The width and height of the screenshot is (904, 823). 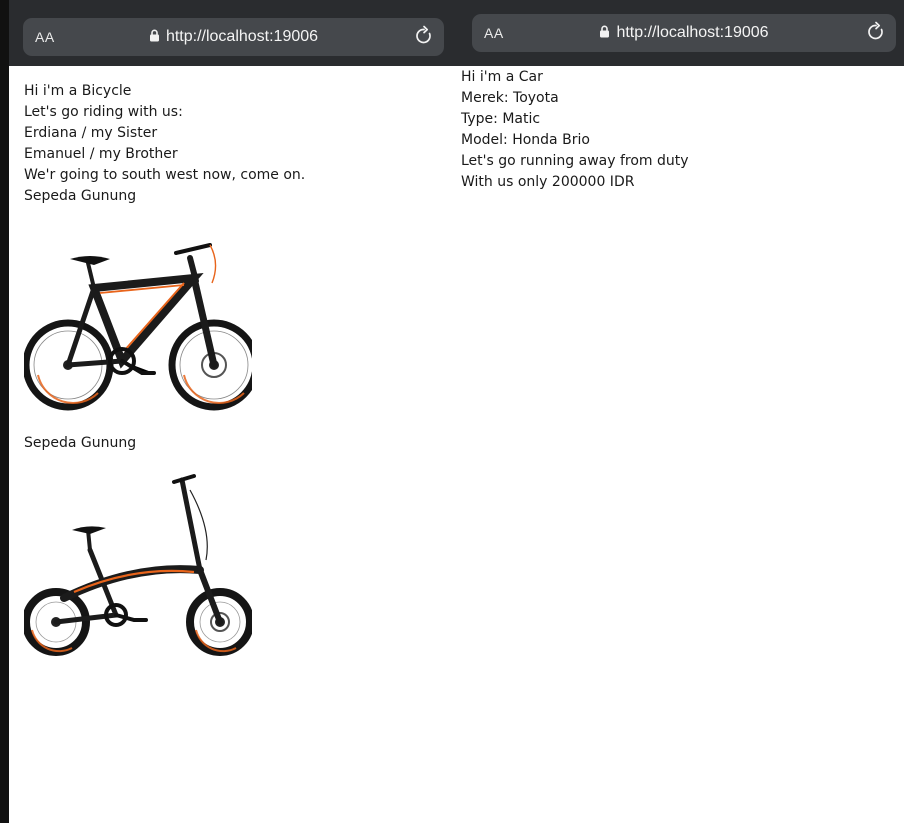 What do you see at coordinates (548, 182) in the screenshot?
I see `price-line: With us only 200000 IDR` at bounding box center [548, 182].